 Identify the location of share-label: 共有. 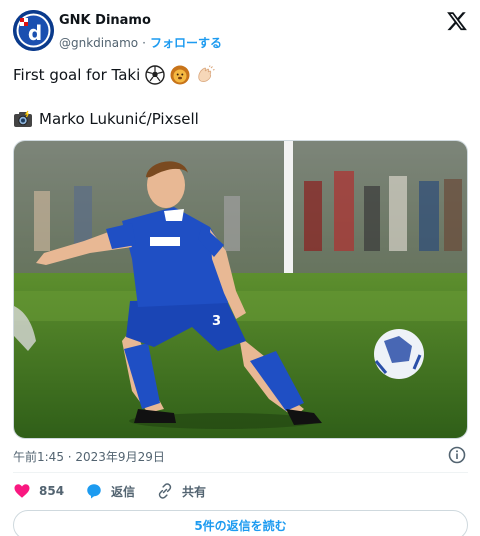
(194, 491).